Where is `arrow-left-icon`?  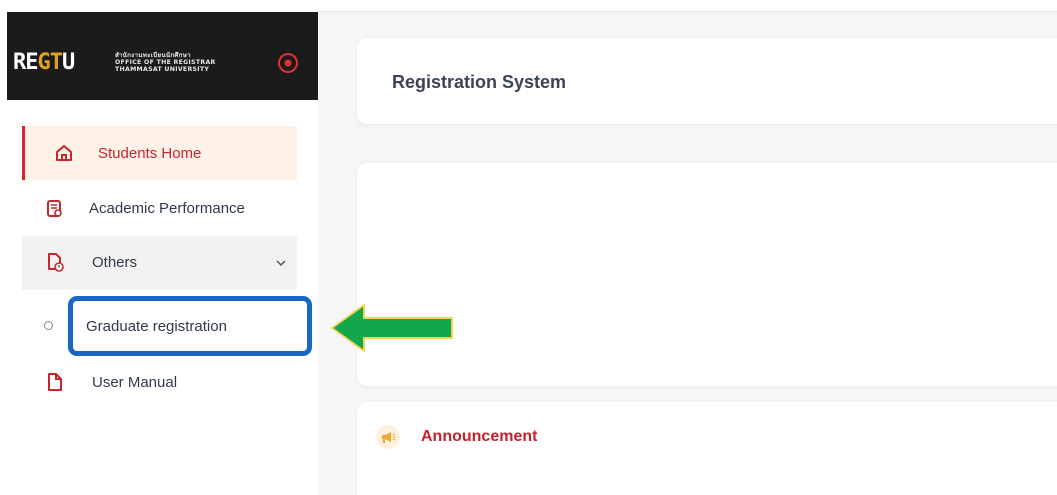
arrow-left-icon is located at coordinates (392, 328).